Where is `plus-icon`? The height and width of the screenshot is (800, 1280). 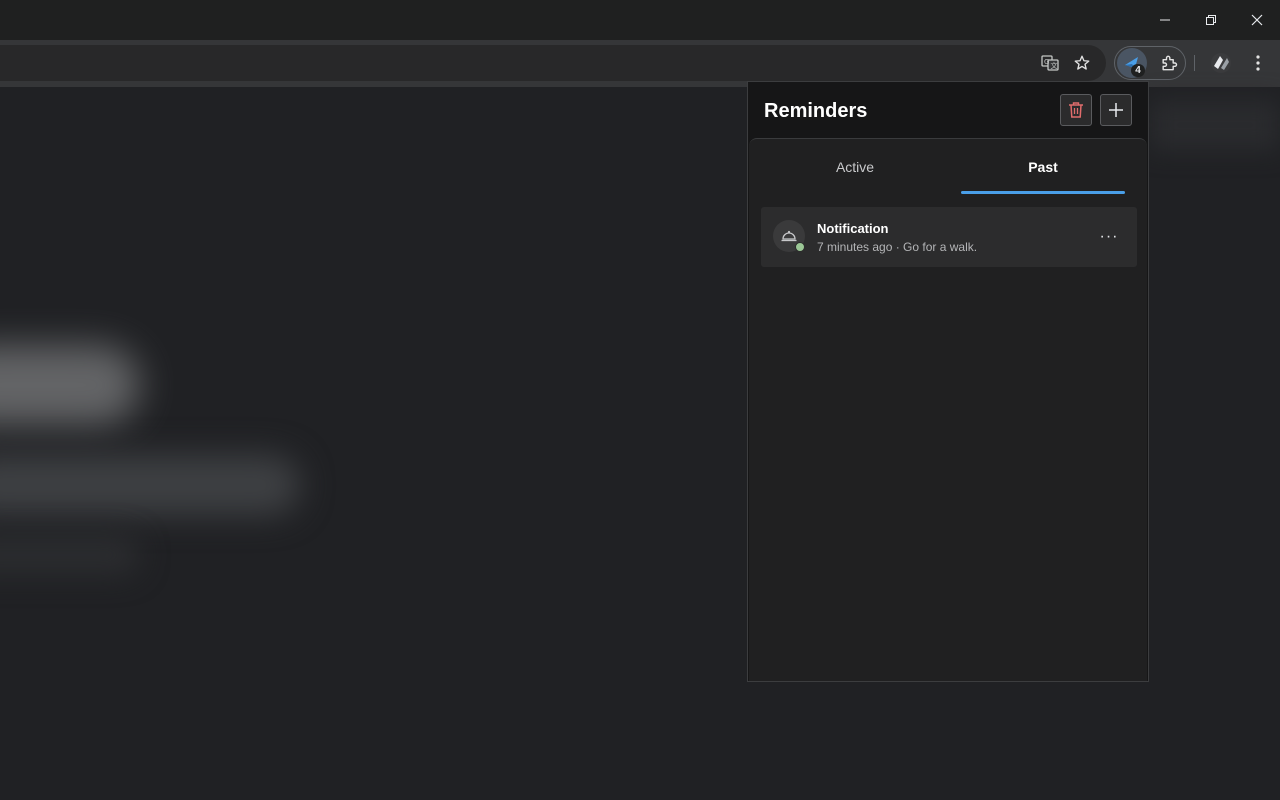 plus-icon is located at coordinates (1116, 110).